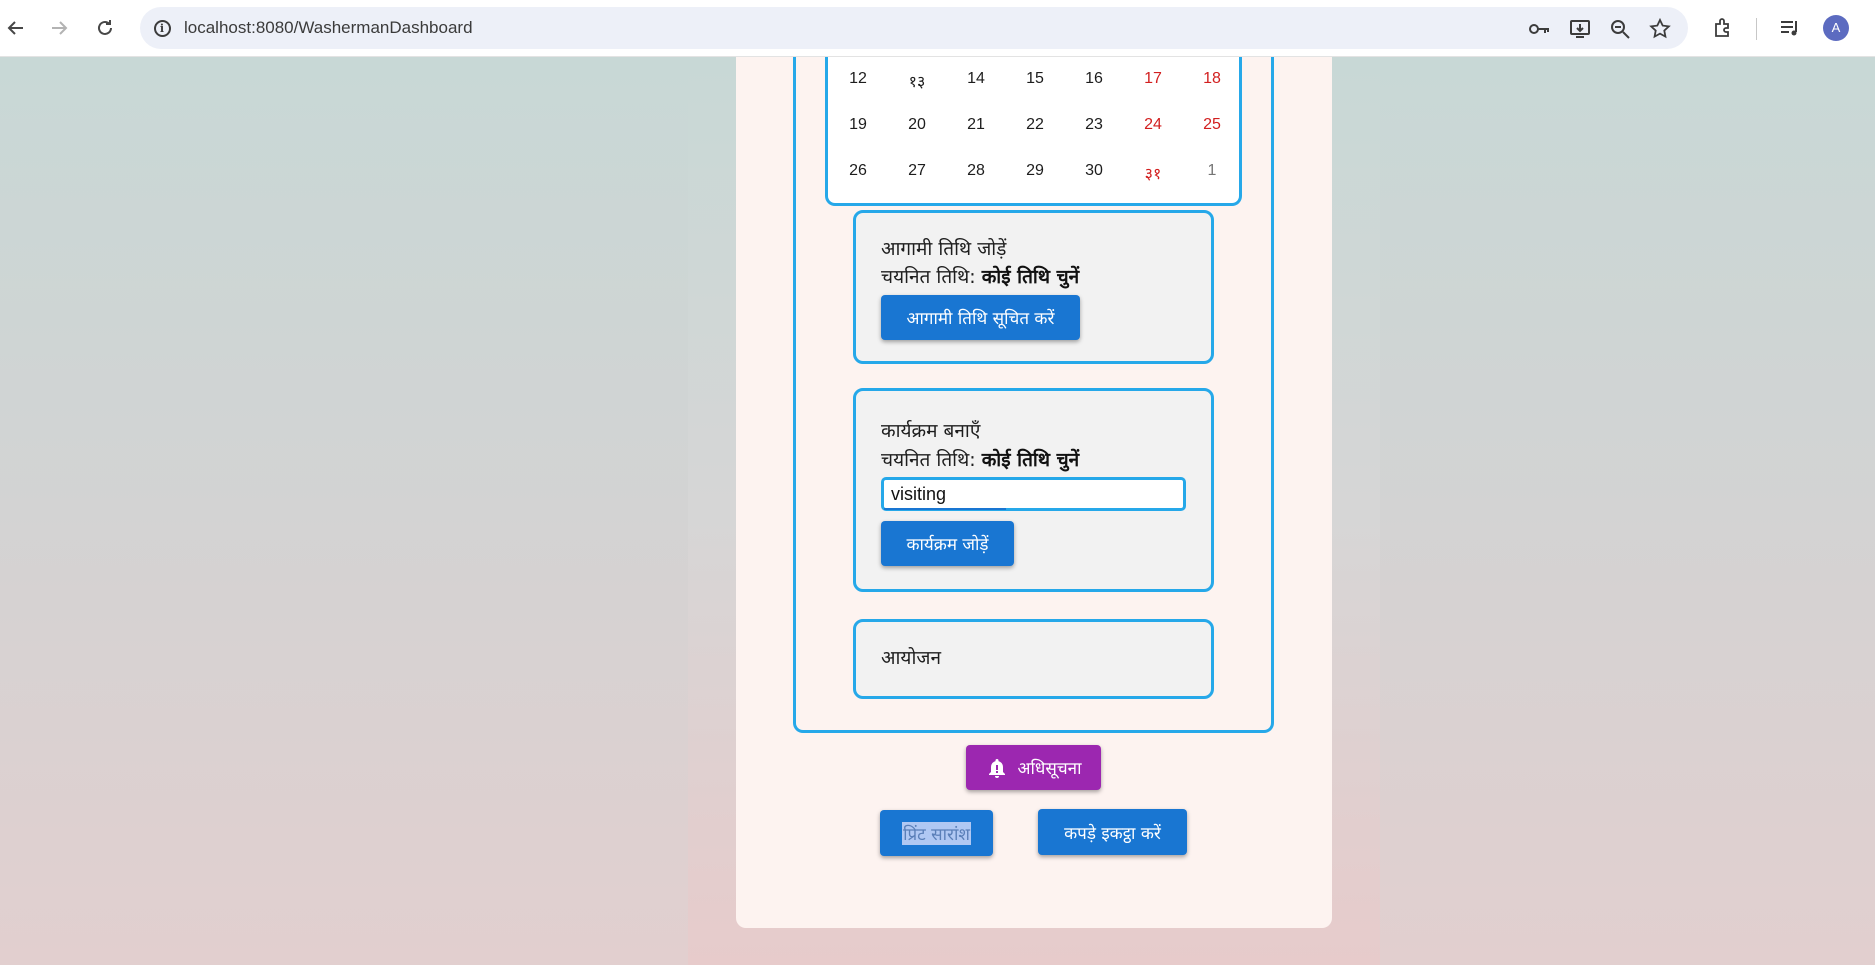  I want to click on calendar-week-row: 26 27 28 29 30 ३१ 1, so click(1033, 177).